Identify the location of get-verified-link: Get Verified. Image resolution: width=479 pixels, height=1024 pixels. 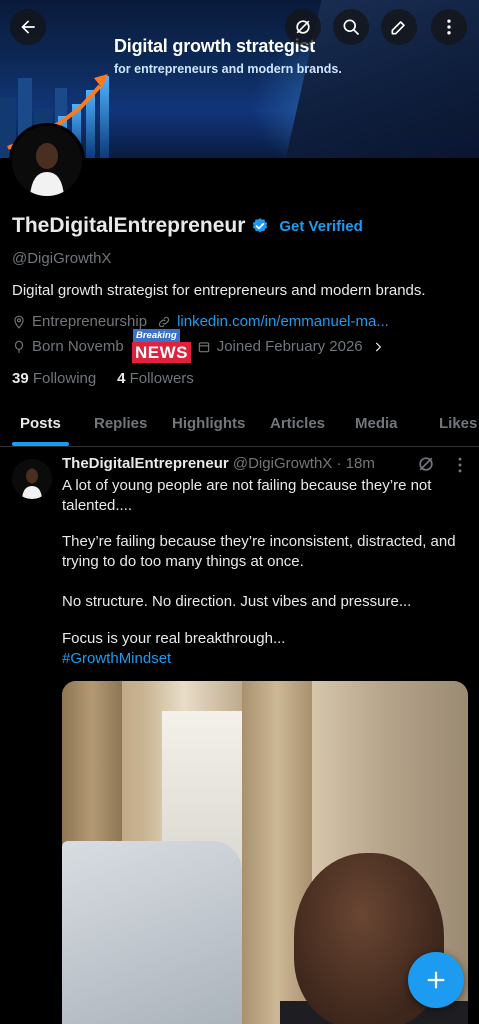
(320, 226).